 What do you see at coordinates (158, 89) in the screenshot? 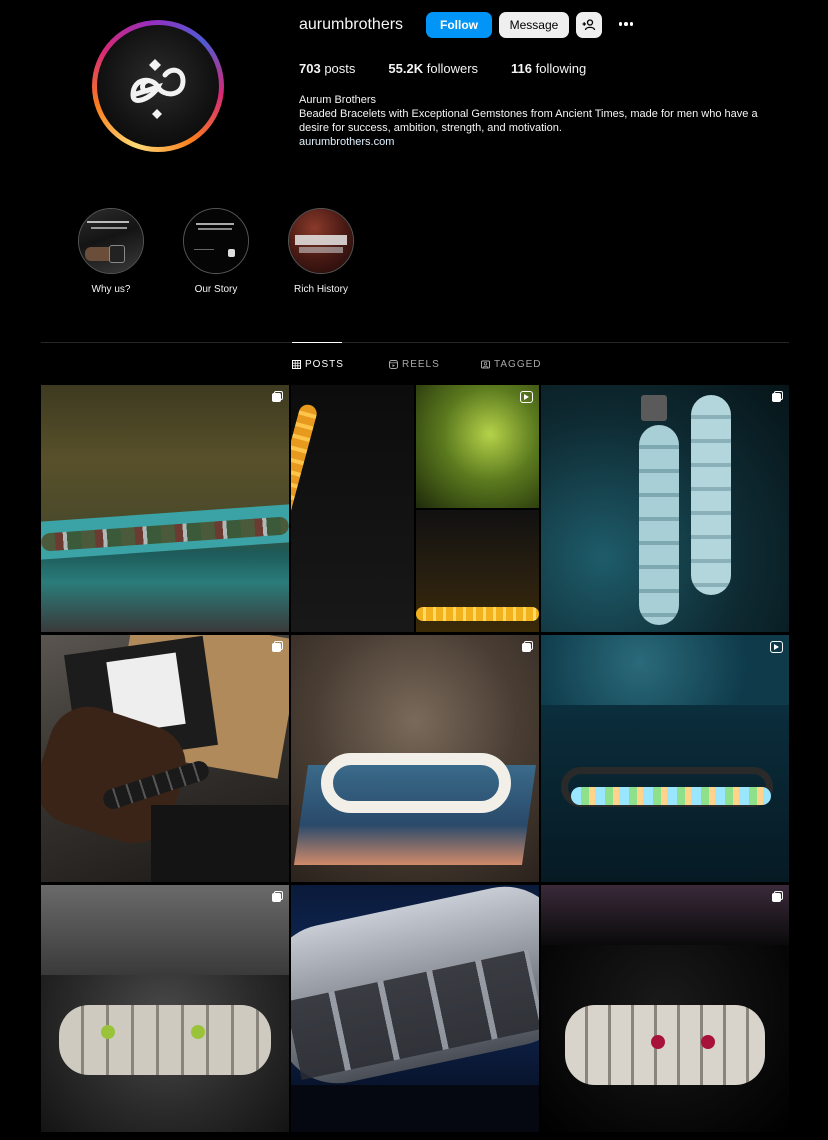
I see `brand-logo-icon` at bounding box center [158, 89].